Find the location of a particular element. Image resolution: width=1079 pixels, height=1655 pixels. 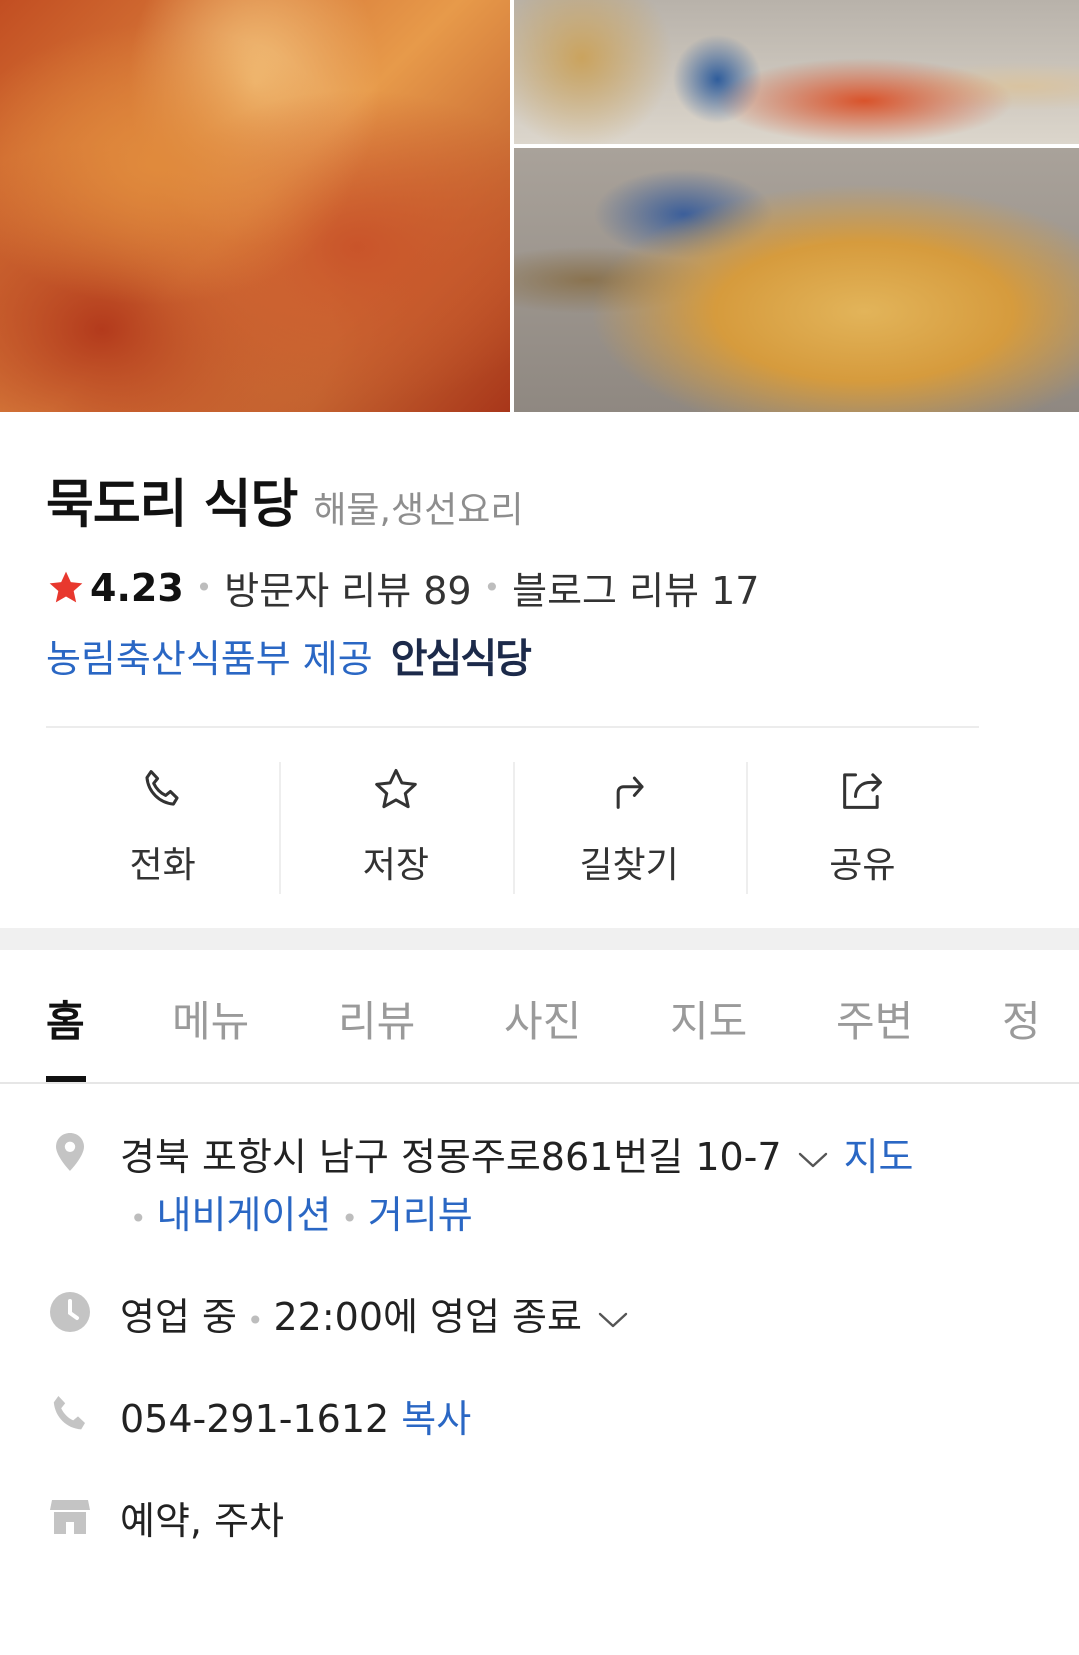

directions-icon is located at coordinates (630, 792).